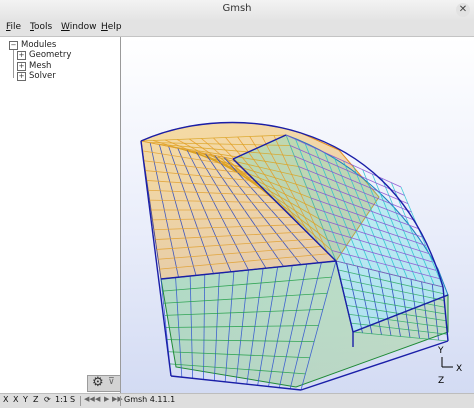  What do you see at coordinates (237, 28) in the screenshot?
I see `menu-bar: File Tools Window Help` at bounding box center [237, 28].